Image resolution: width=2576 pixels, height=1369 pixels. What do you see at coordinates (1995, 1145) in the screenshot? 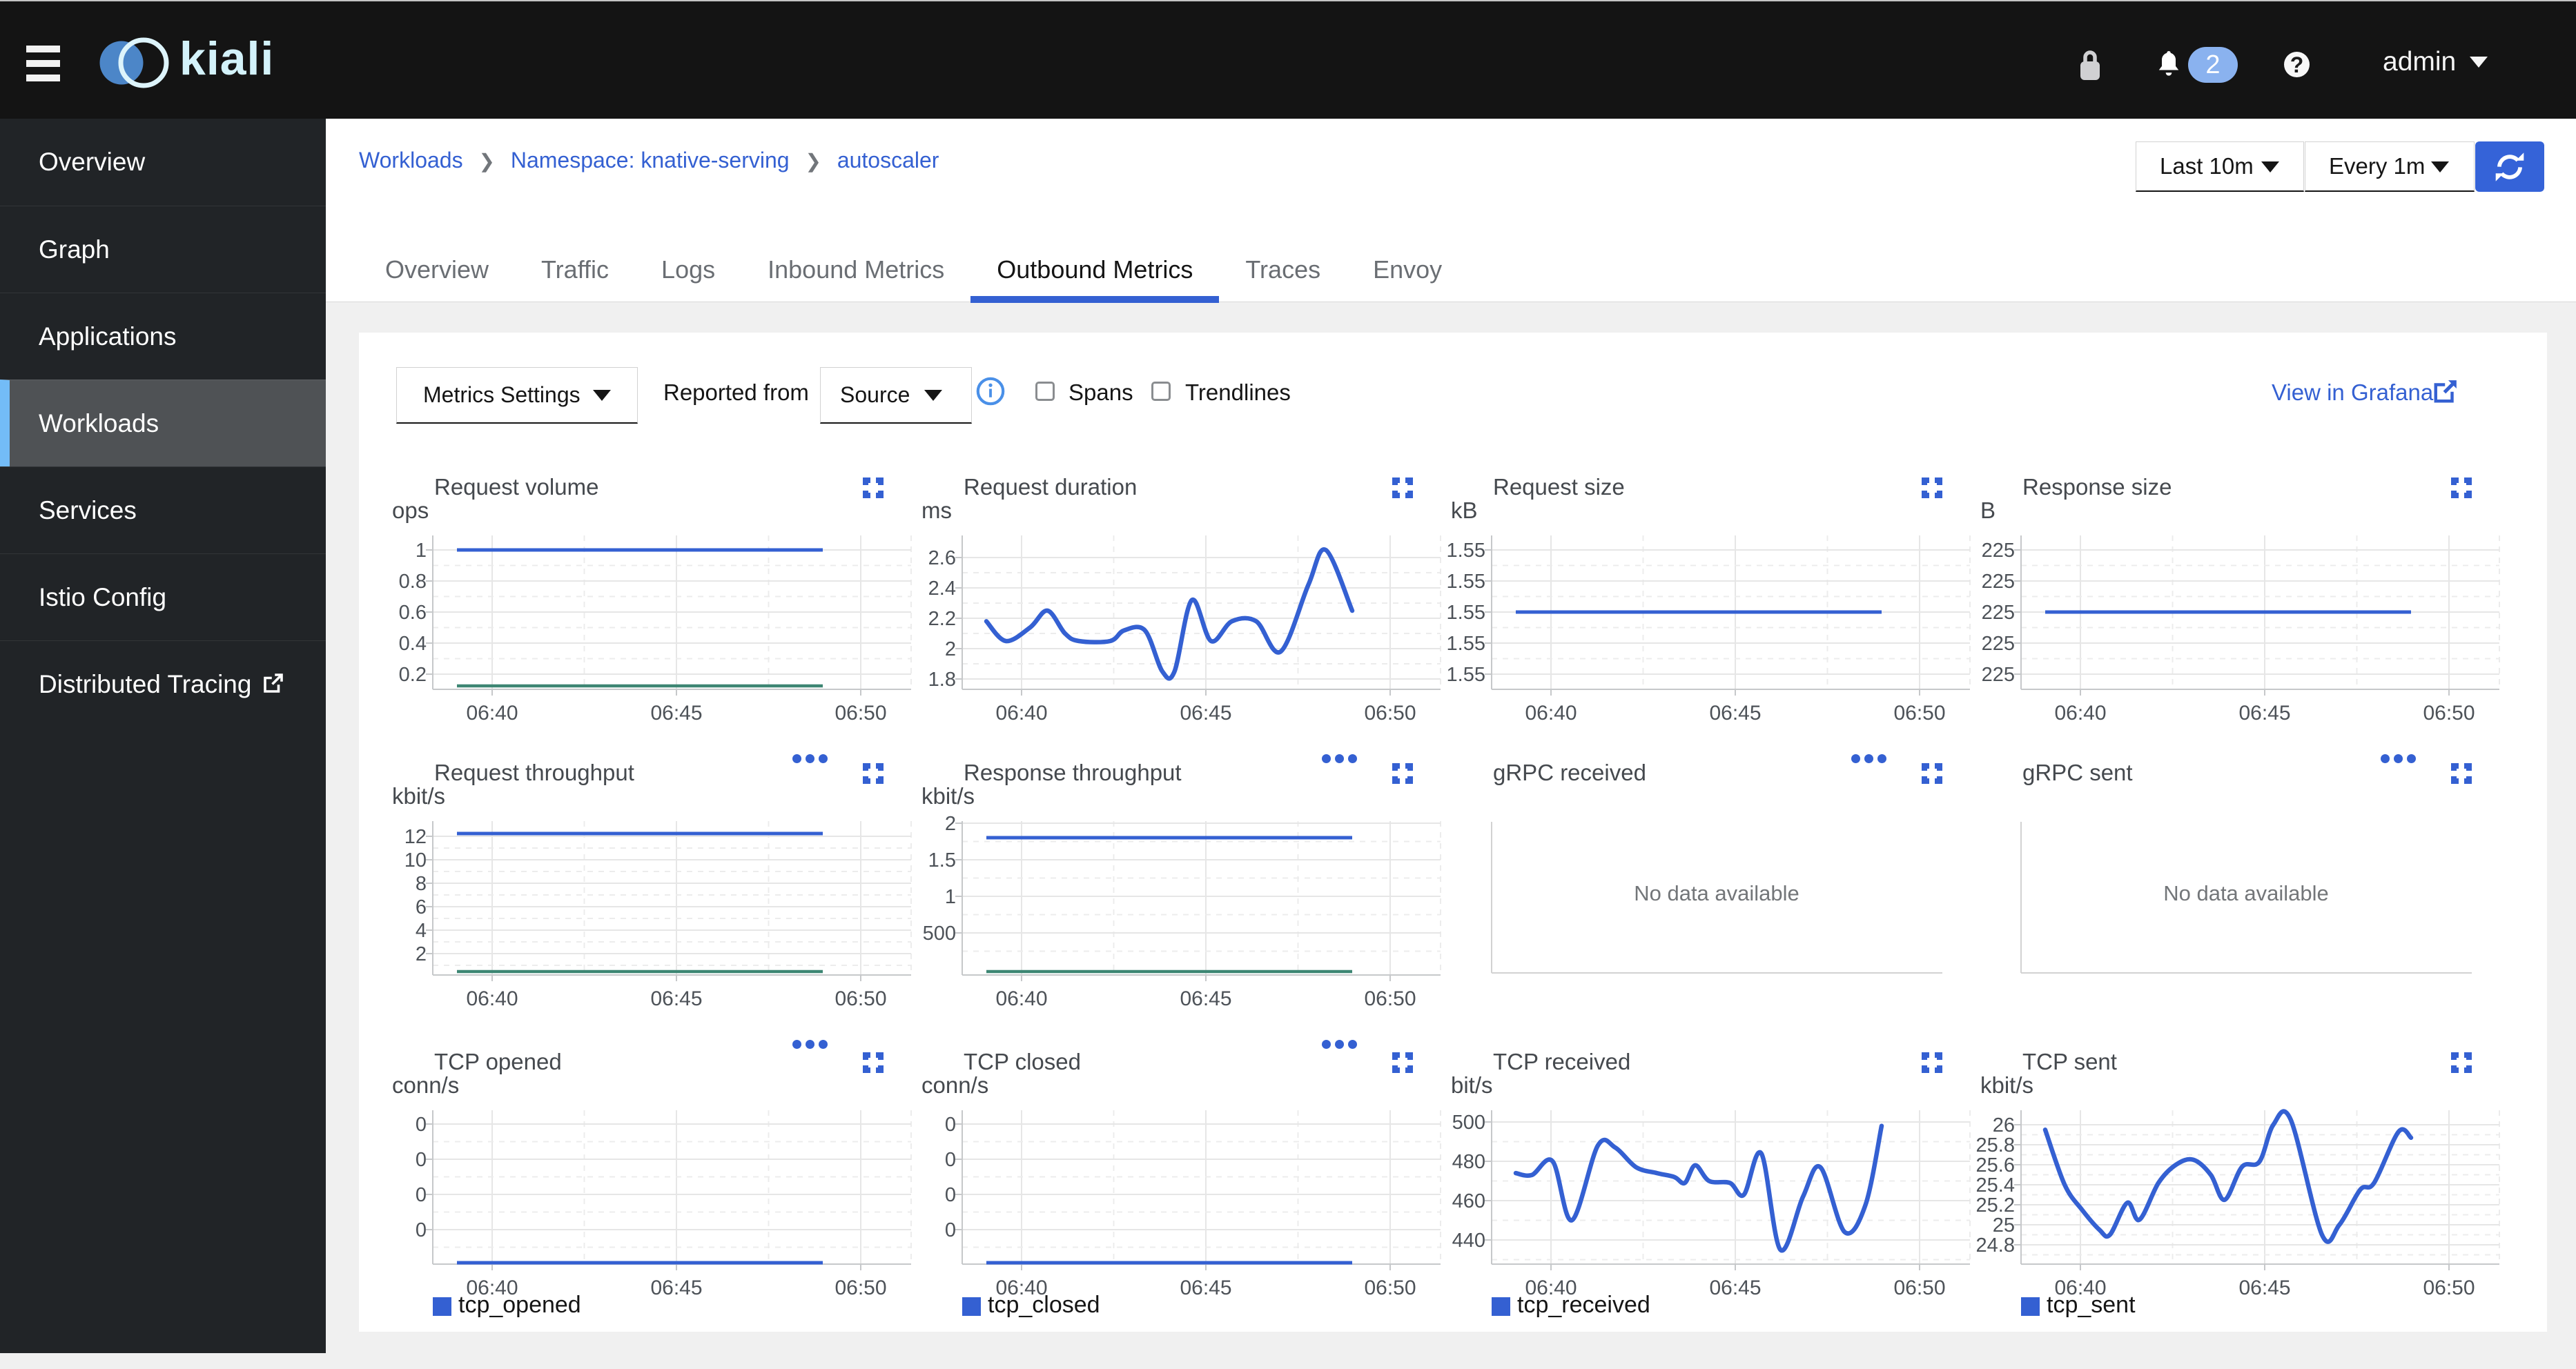
I see `svg-text: 25.8` at bounding box center [1995, 1145].